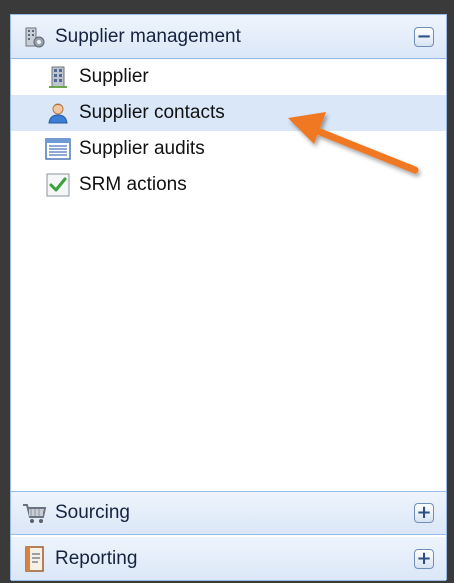 The height and width of the screenshot is (583, 454). I want to click on menu-item-supplier: Supplier, so click(228, 77).